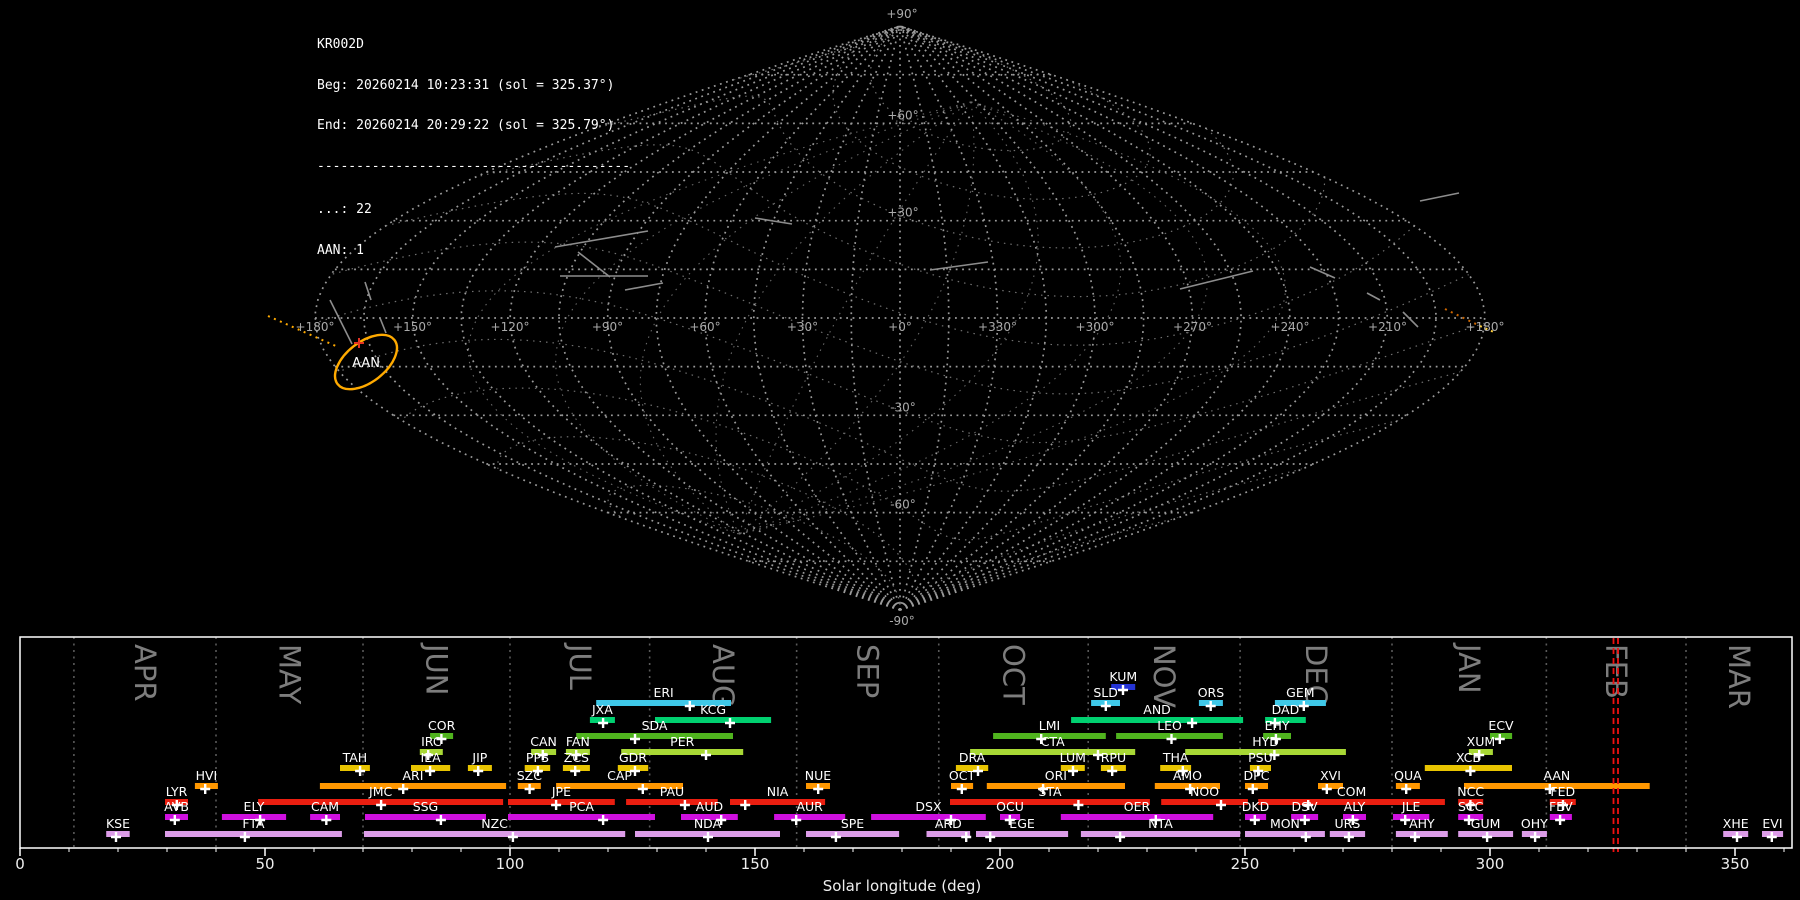  What do you see at coordinates (344, 209) in the screenshot?
I see `count-unclassified: ...: 22` at bounding box center [344, 209].